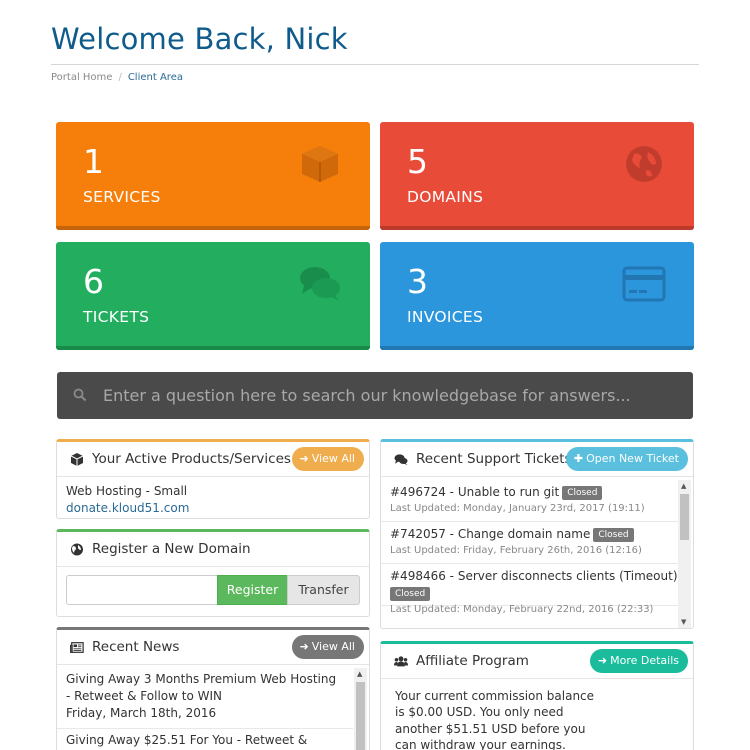  Describe the element at coordinates (81, 77) in the screenshot. I see `breadcrumb-portal-home: Portal Home` at that location.